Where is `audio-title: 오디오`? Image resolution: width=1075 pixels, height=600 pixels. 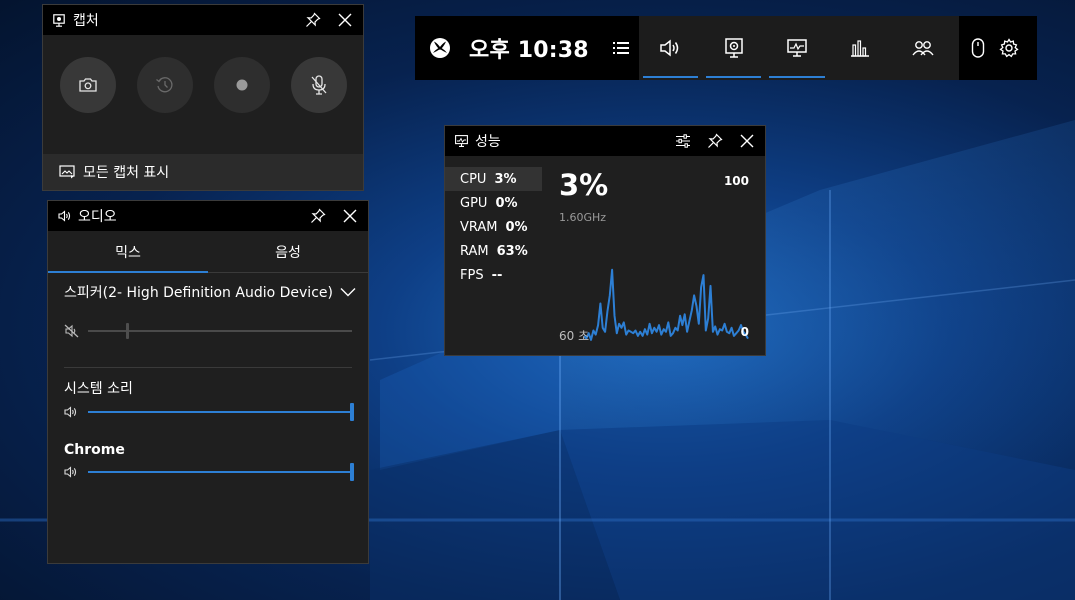 audio-title: 오디오 is located at coordinates (97, 217).